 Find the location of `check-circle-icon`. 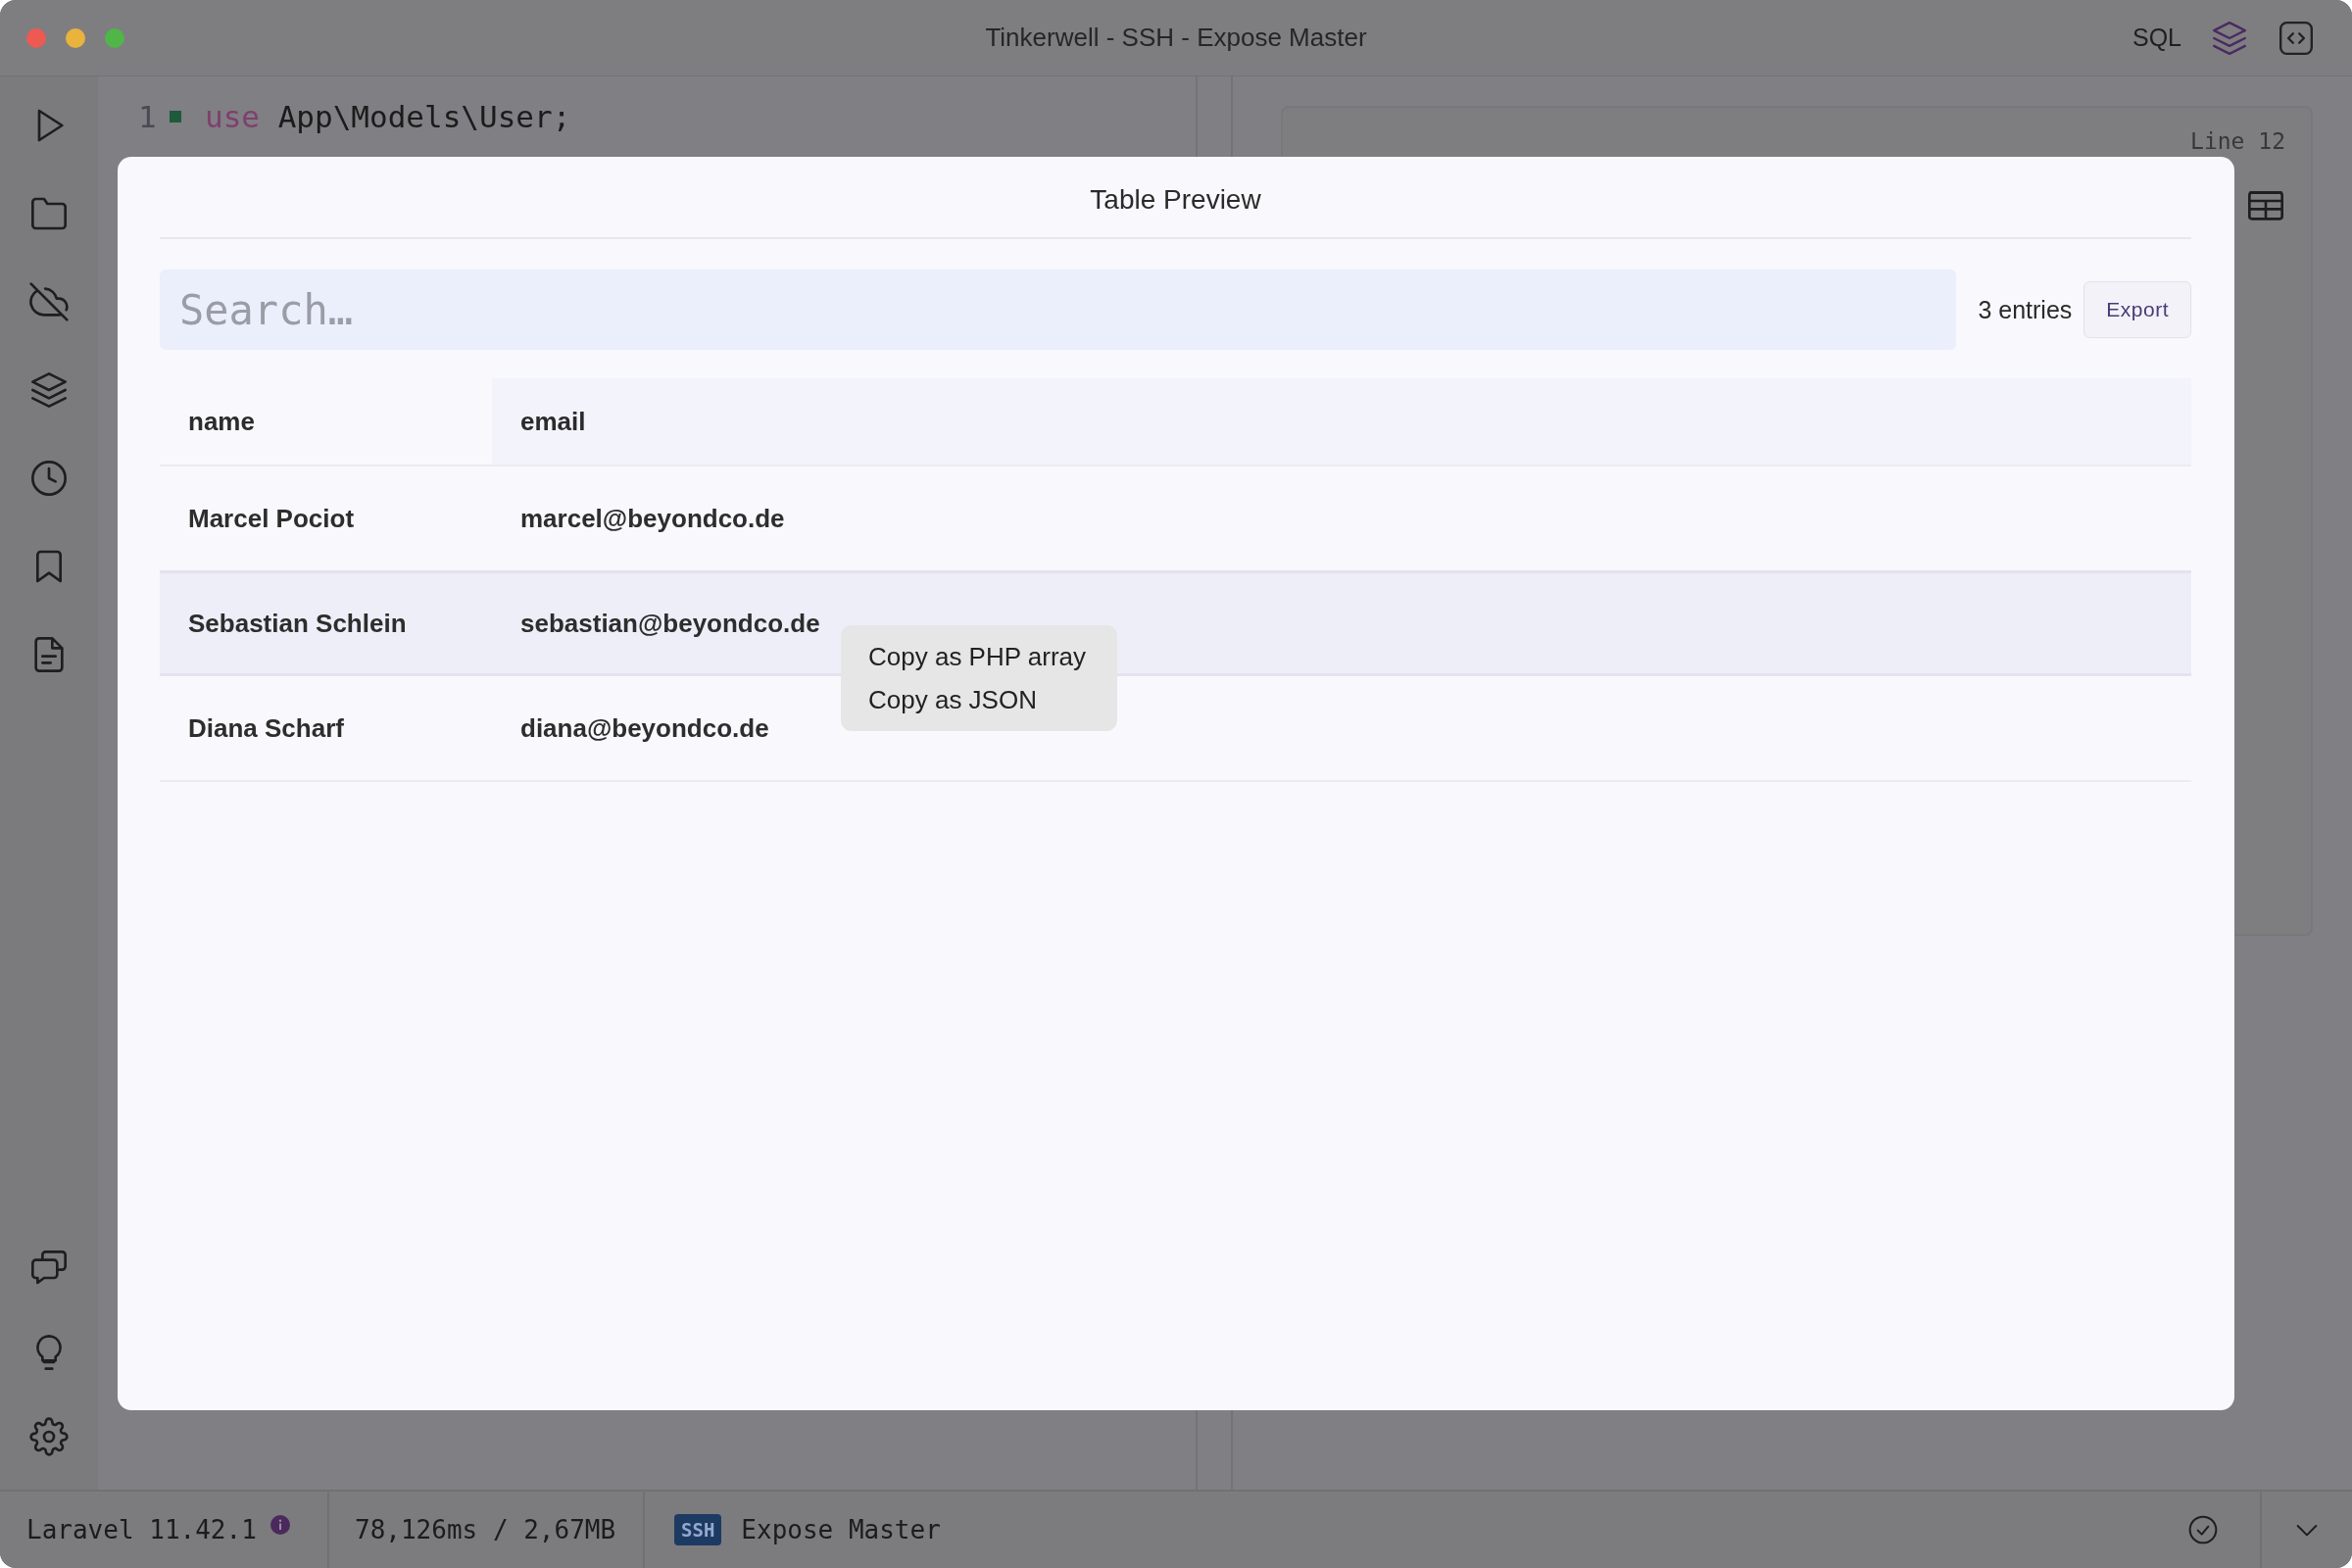

check-circle-icon is located at coordinates (2203, 1529).